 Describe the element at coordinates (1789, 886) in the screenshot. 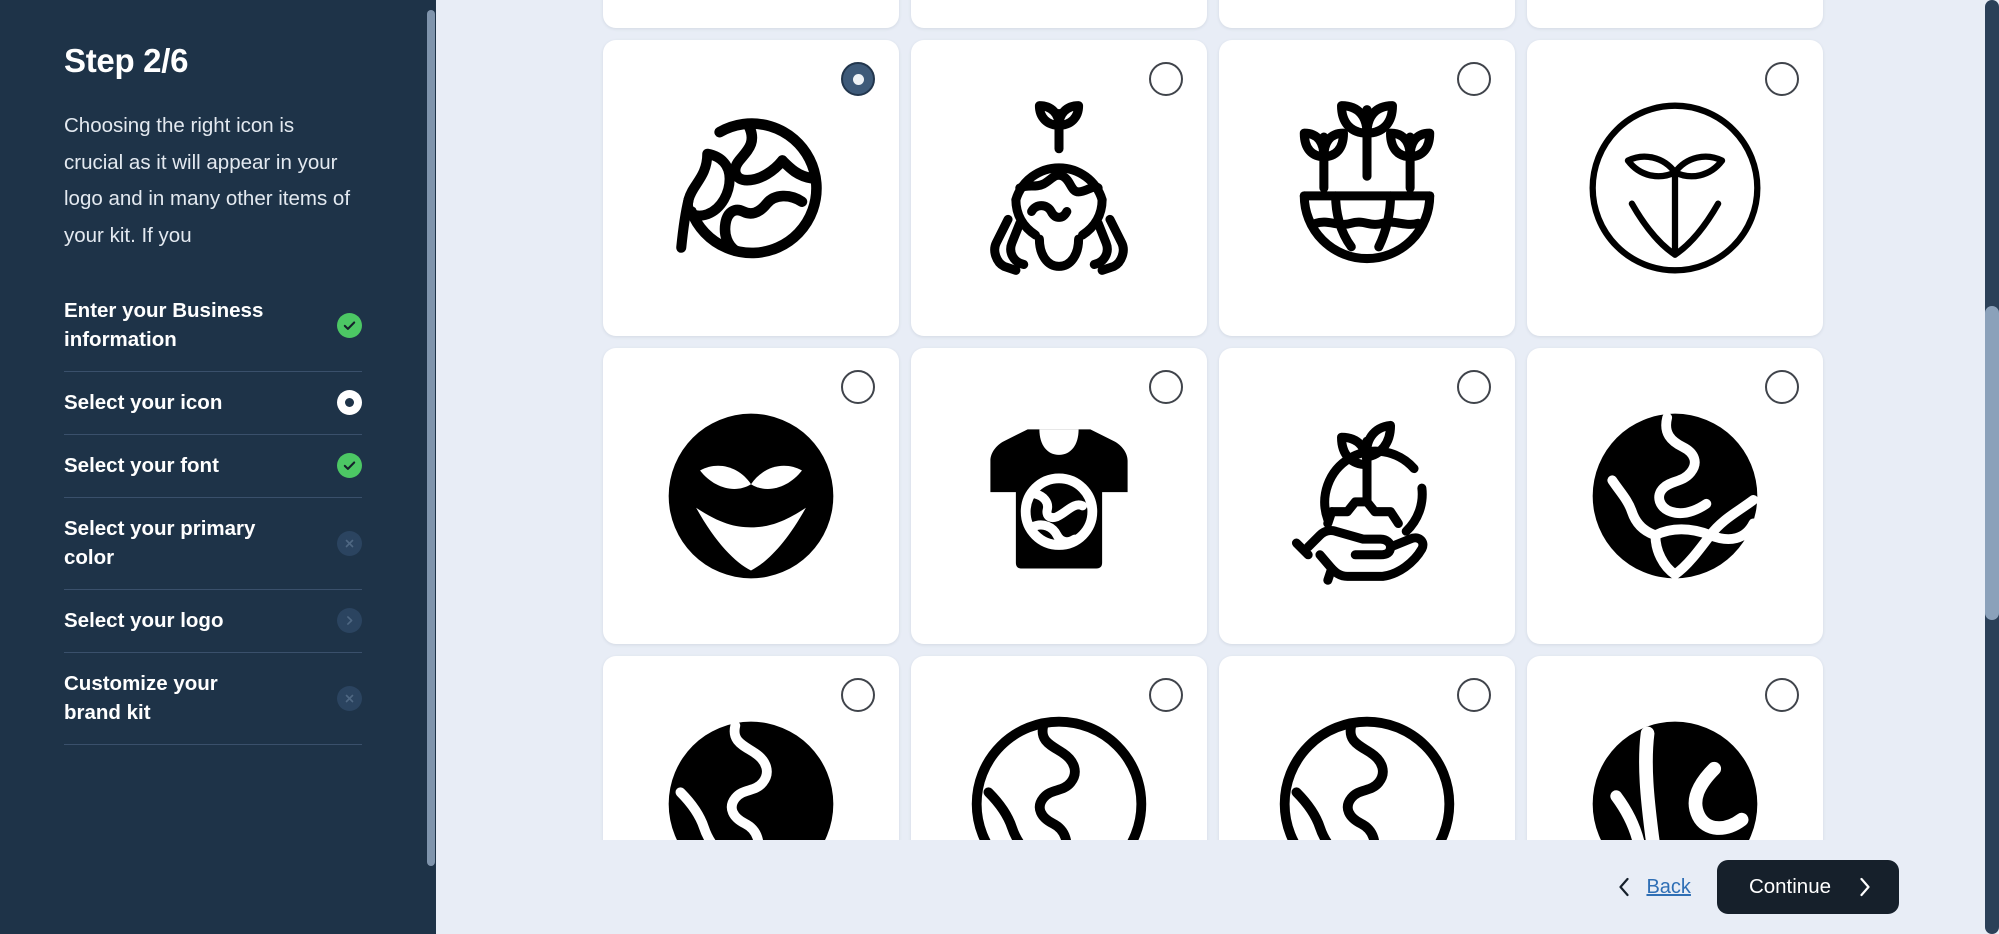

I see `continue-label: Continue` at that location.